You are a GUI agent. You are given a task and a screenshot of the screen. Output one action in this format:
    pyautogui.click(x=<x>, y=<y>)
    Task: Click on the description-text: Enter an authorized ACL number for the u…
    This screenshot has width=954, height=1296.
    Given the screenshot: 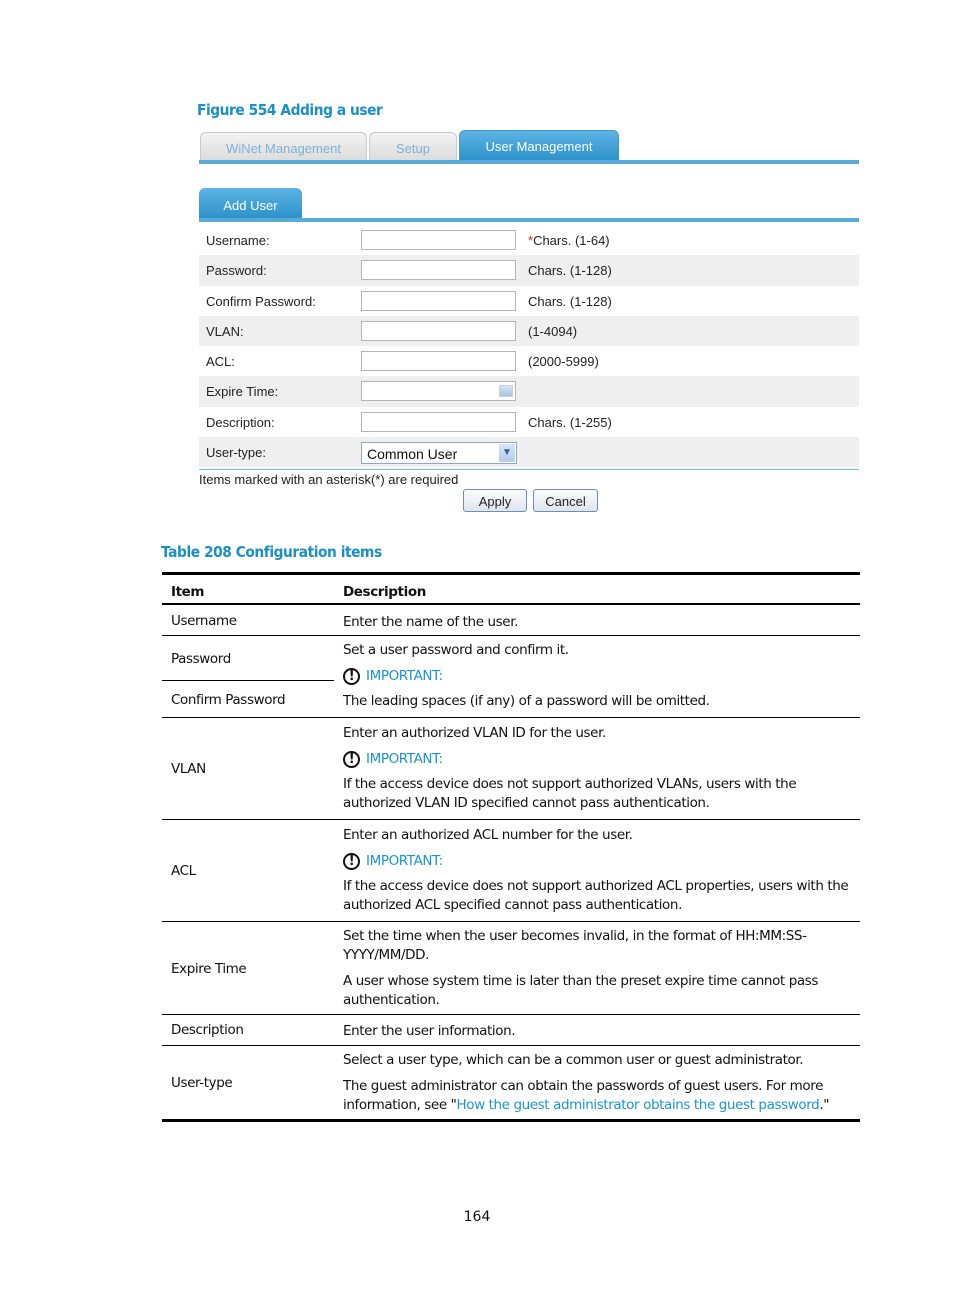 What is the action you would take?
    pyautogui.click(x=488, y=835)
    